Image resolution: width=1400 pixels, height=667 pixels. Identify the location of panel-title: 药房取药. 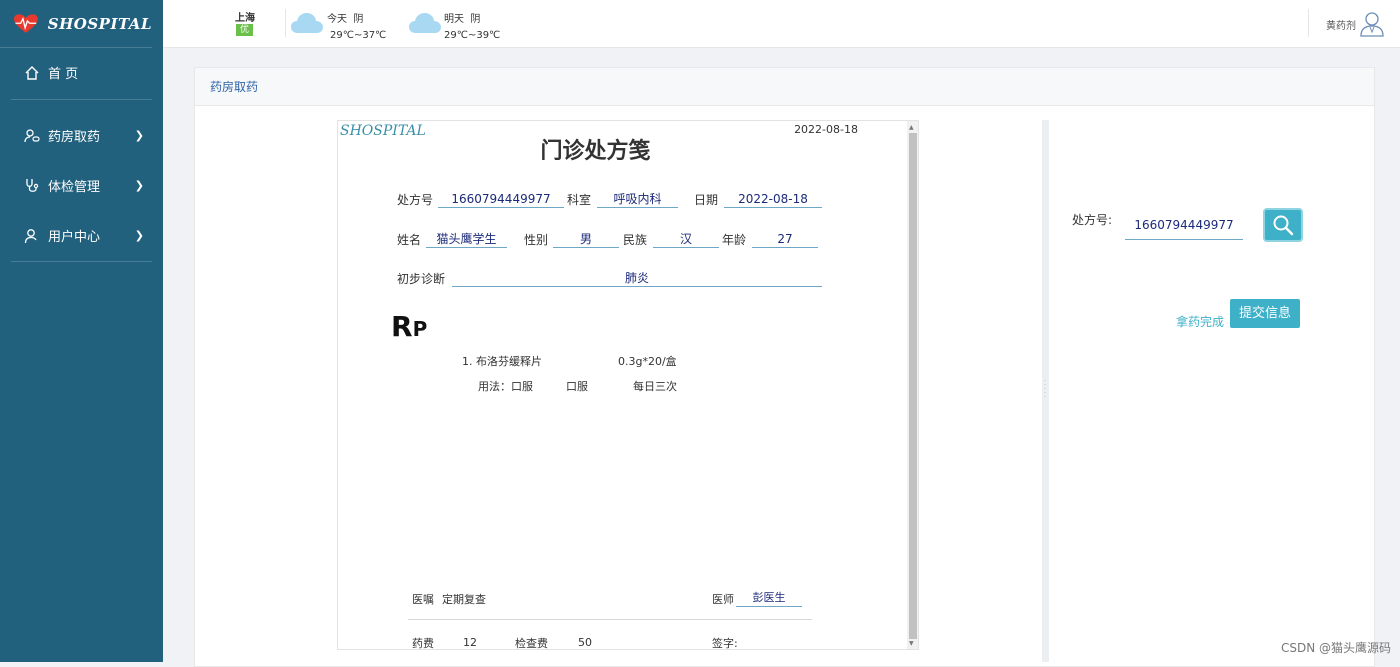
(784, 87).